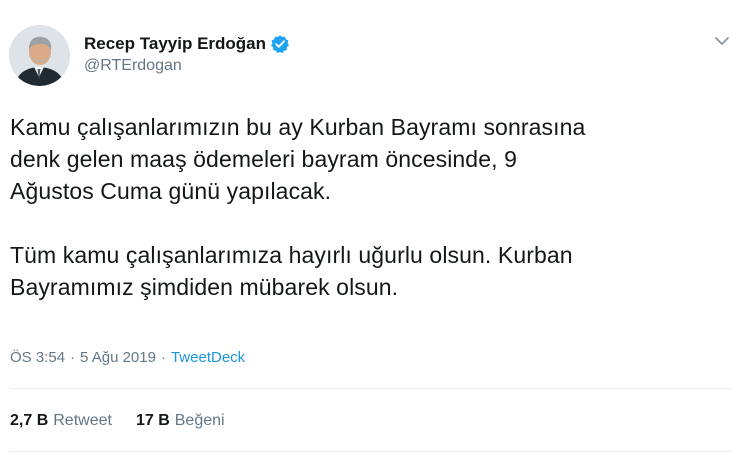  I want to click on retweet-stat: 2,7 B Retweet, so click(61, 421).